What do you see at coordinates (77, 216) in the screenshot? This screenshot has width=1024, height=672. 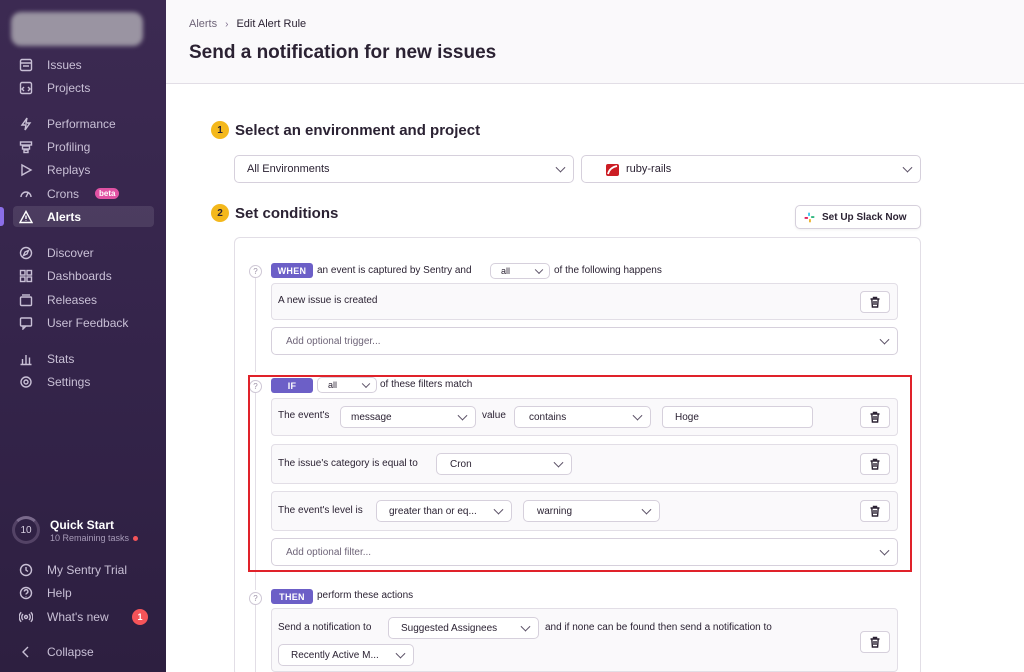 I see `sidebar-item-alerts: Alerts` at bounding box center [77, 216].